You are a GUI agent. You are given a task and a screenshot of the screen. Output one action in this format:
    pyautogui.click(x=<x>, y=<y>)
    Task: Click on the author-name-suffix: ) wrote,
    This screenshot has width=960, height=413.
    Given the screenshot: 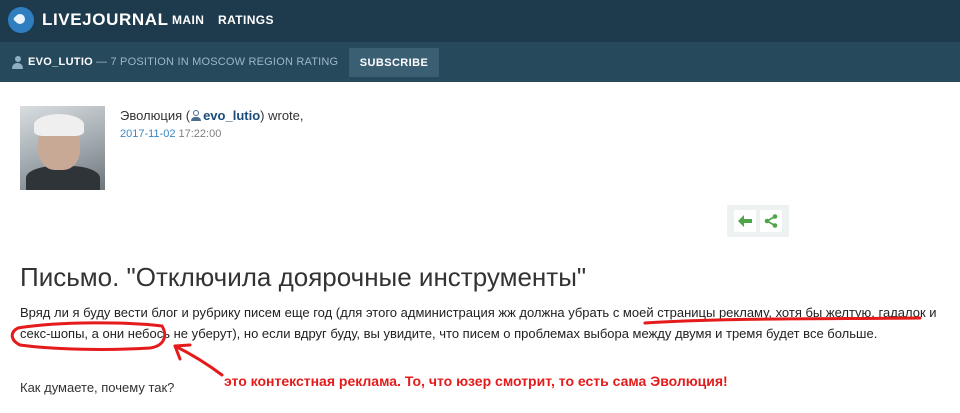 What is the action you would take?
    pyautogui.click(x=282, y=115)
    